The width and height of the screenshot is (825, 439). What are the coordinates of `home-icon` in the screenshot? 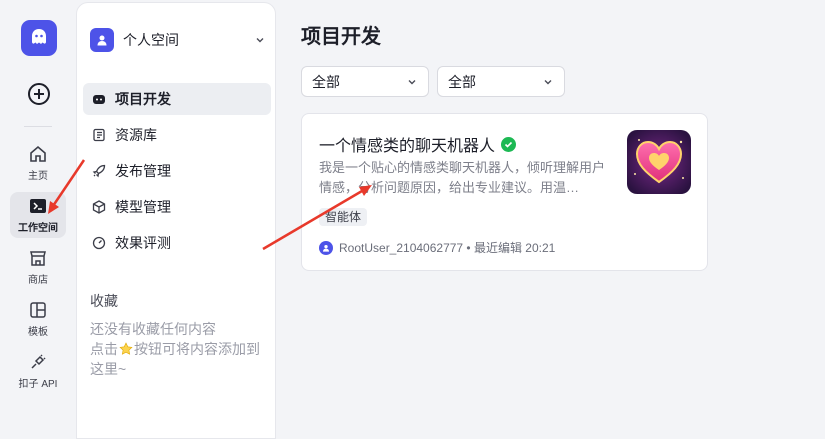 It's located at (38, 154).